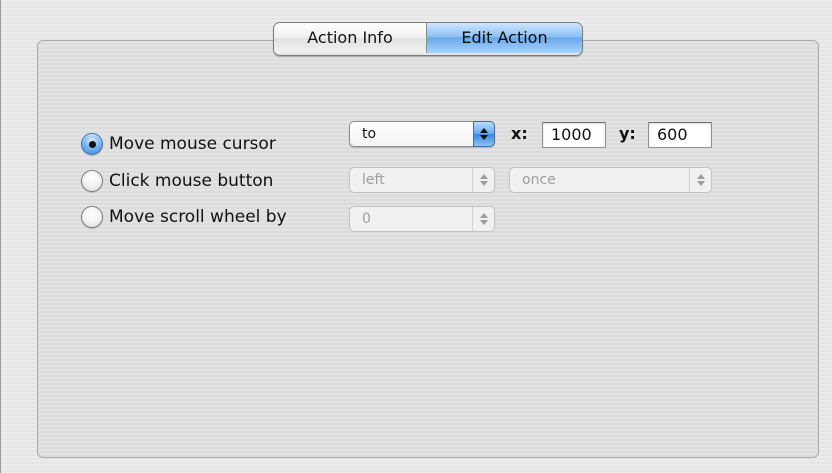 The width and height of the screenshot is (832, 473). I want to click on scroll-wheel-row: Move scroll wheel by, so click(184, 217).